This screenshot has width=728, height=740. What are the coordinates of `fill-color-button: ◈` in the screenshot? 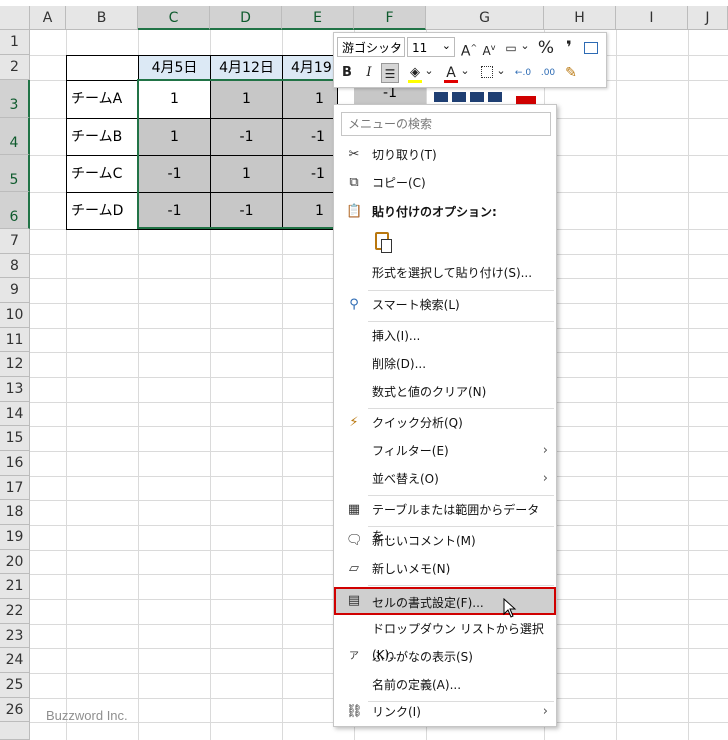 It's located at (415, 73).